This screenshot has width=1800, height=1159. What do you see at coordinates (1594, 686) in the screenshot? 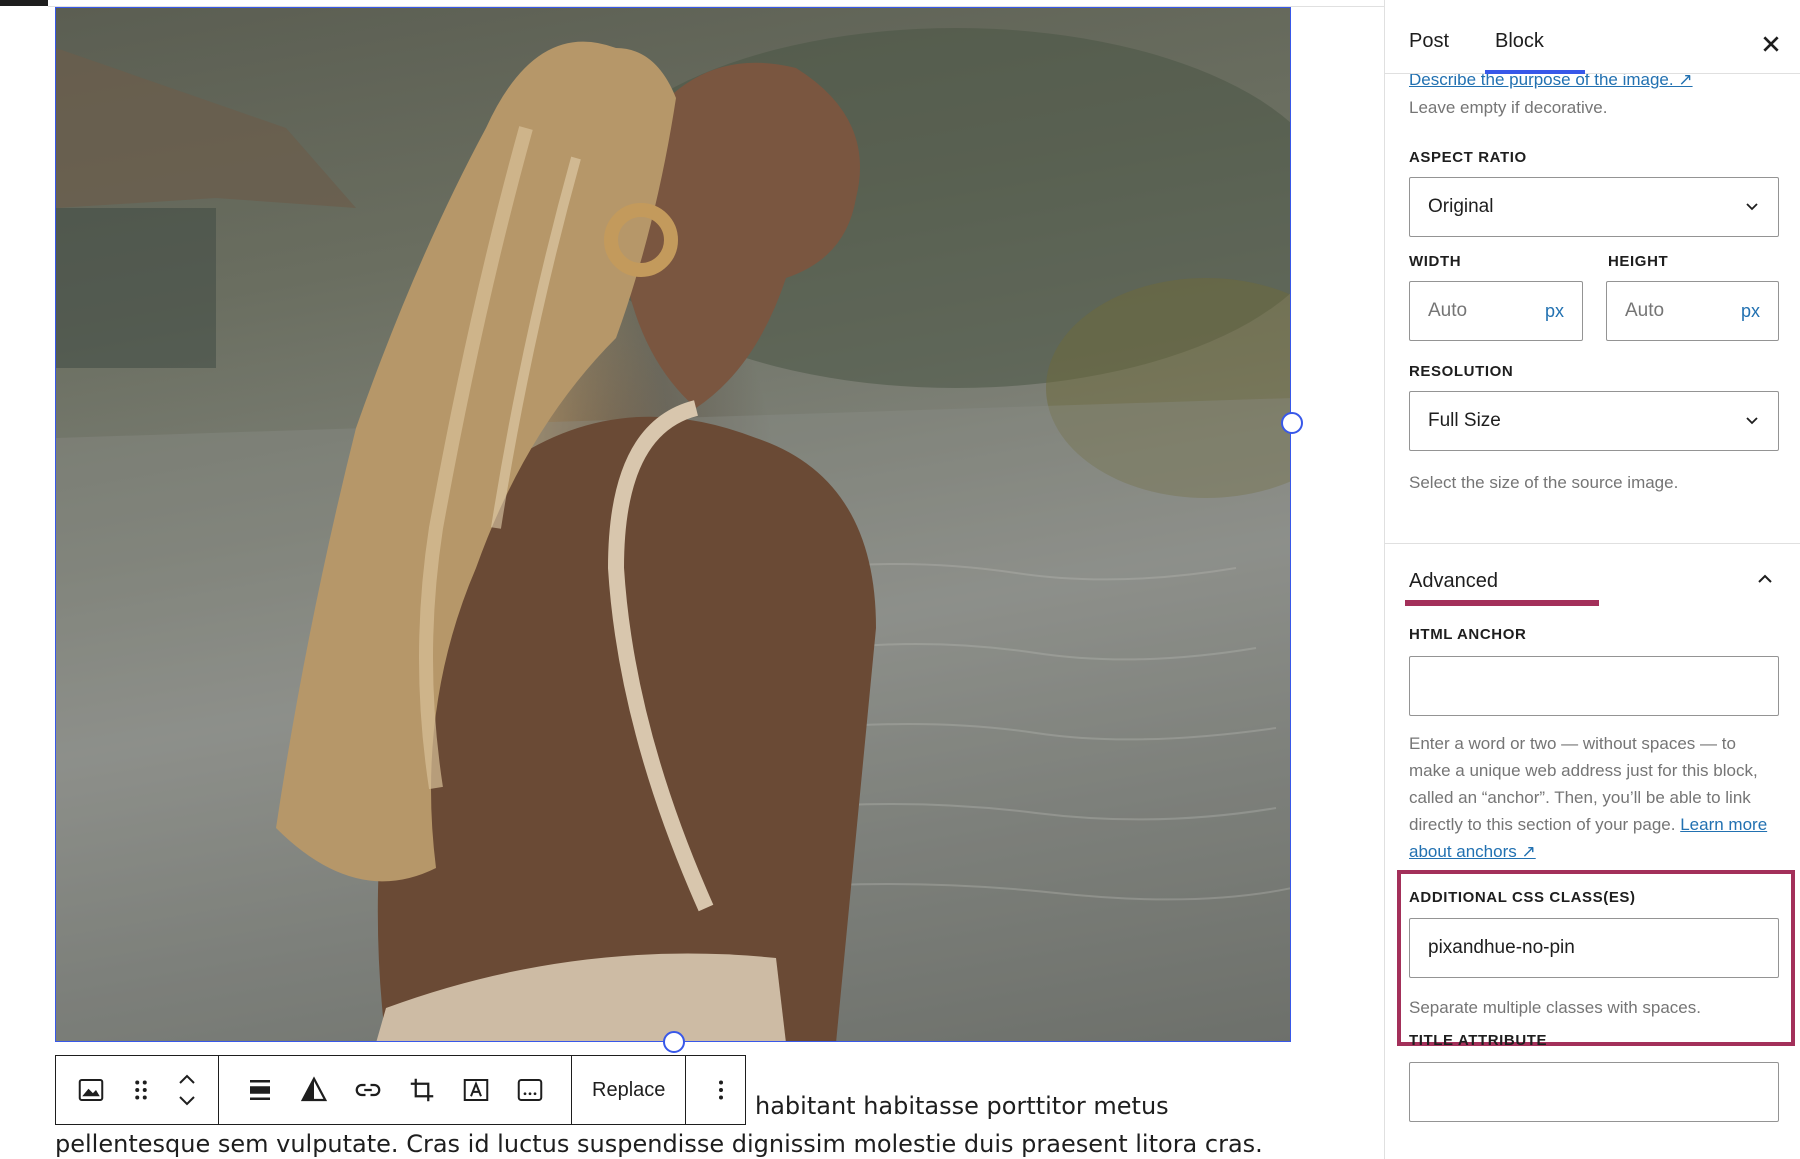
I see `html-anchor-input` at bounding box center [1594, 686].